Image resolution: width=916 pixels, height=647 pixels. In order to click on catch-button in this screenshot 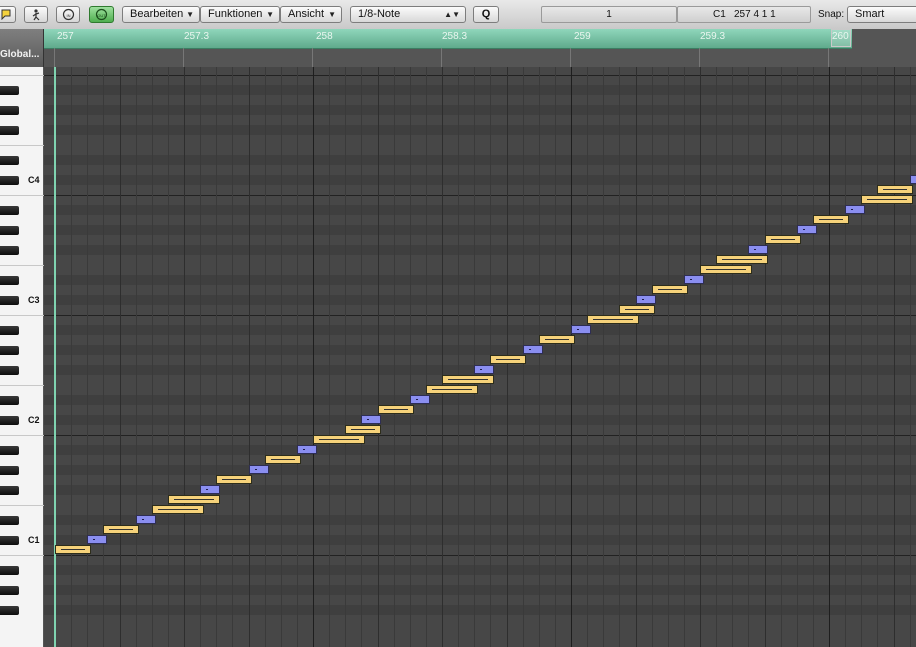, I will do `click(36, 14)`.